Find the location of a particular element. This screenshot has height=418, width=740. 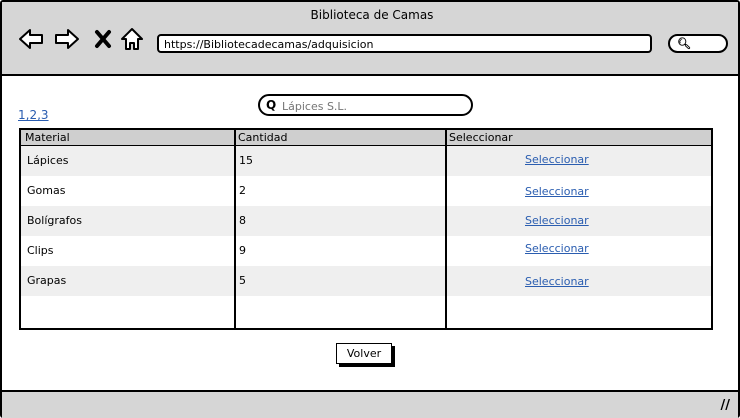

search-icon: 🔍︎ is located at coordinates (684, 43).